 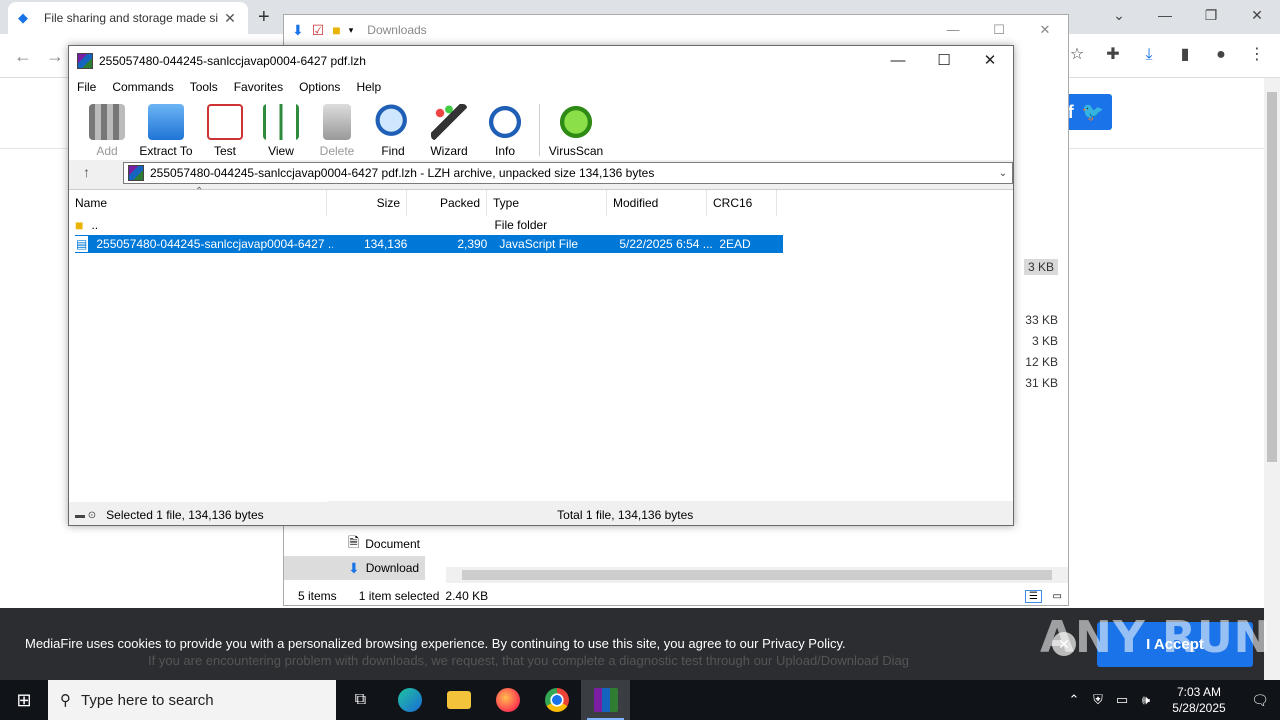 I want to click on notification-icon: 🗨, so click(x=1260, y=700).